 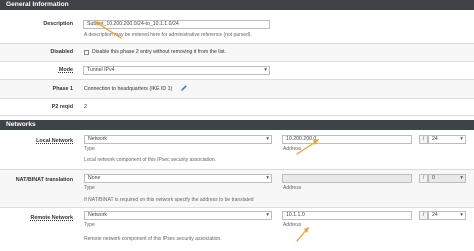 I want to click on general-information-heading: General Information, so click(x=237, y=5).